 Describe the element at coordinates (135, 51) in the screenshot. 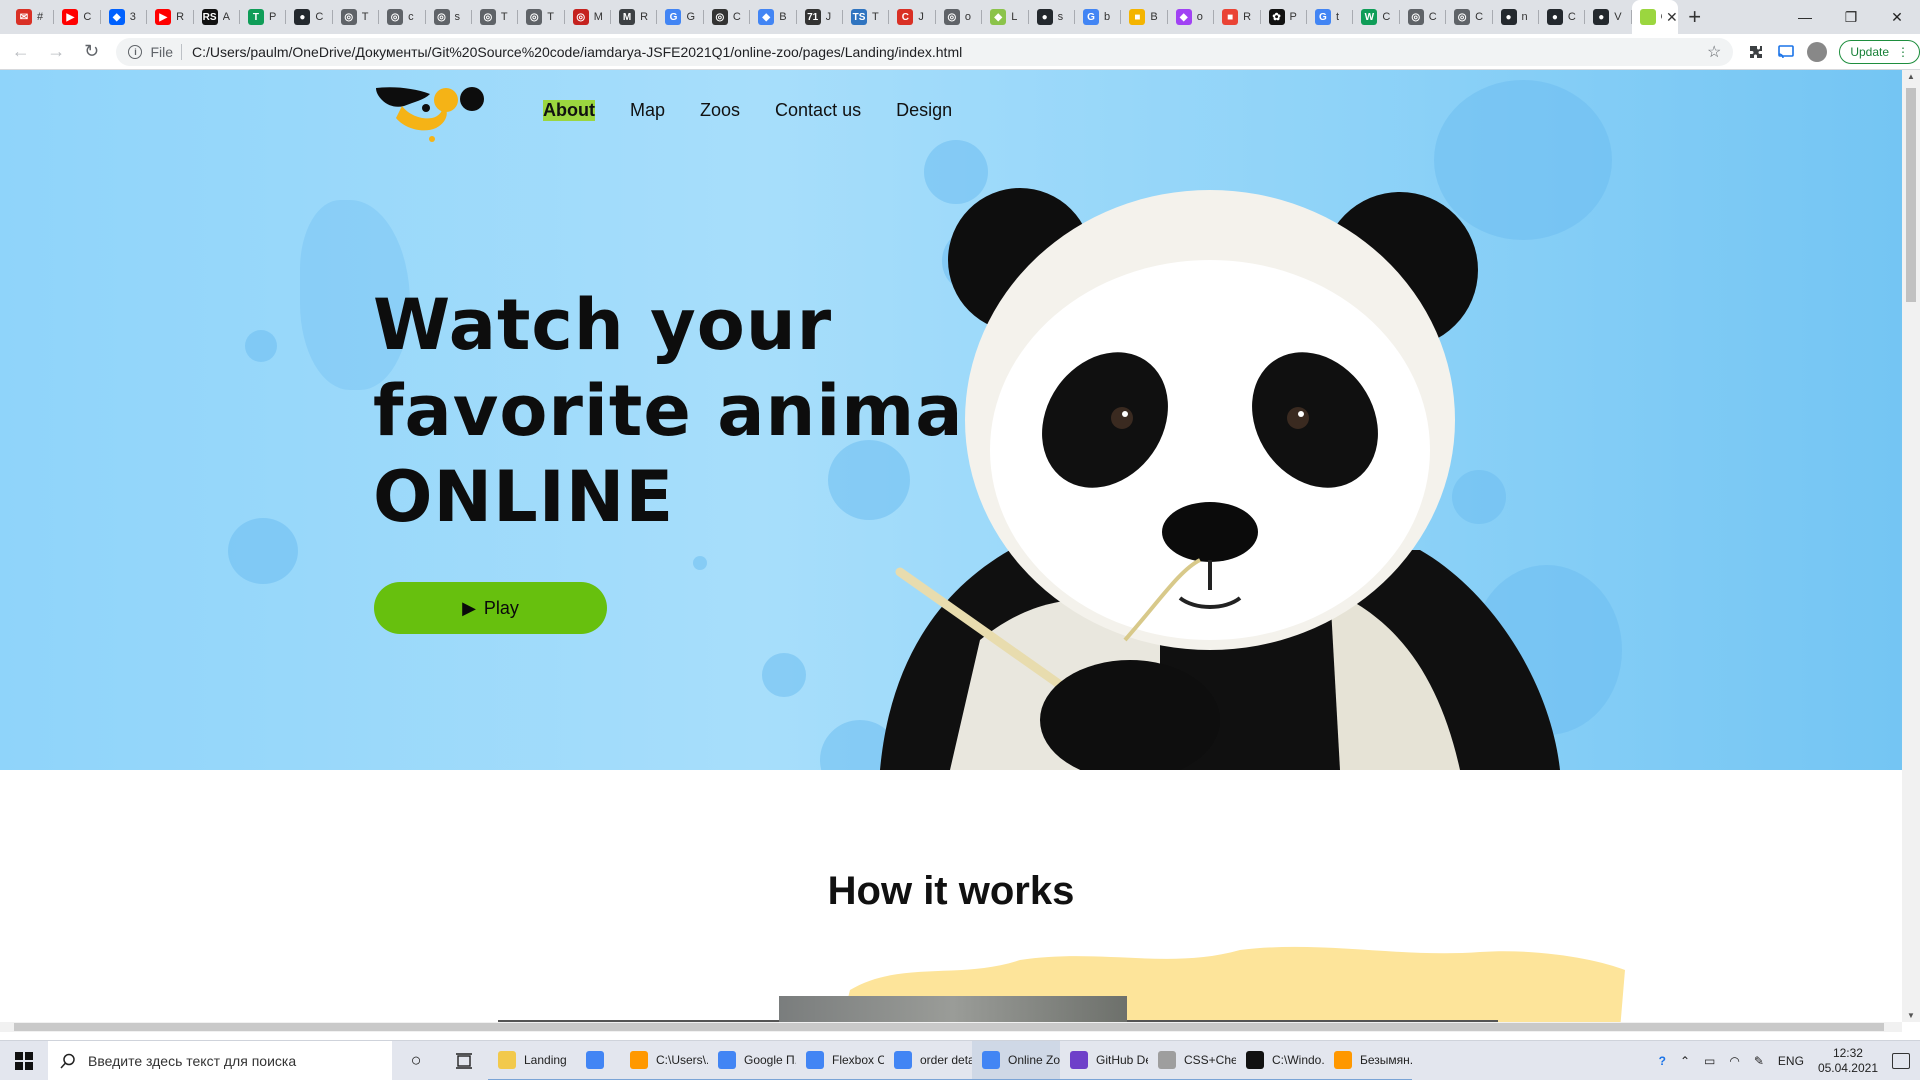

I see `info-icon: i` at that location.